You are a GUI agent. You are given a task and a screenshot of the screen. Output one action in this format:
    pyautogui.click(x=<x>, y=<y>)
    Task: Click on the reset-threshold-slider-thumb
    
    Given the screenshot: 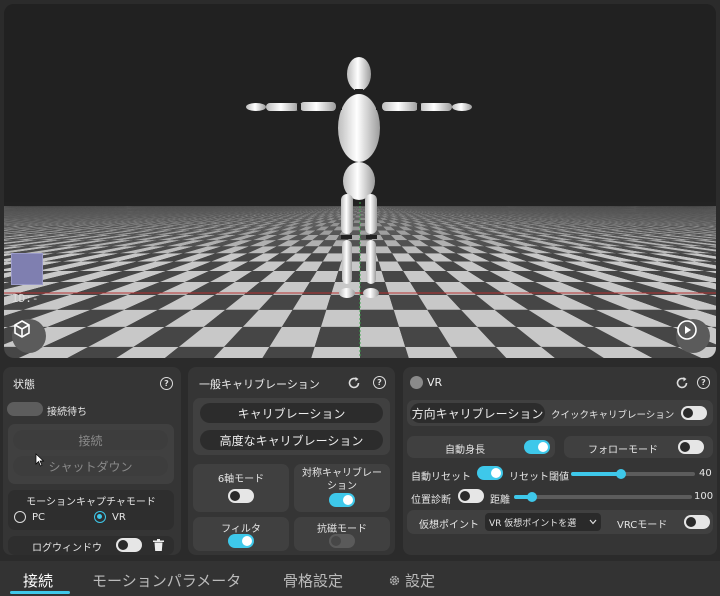 What is the action you would take?
    pyautogui.click(x=620, y=474)
    